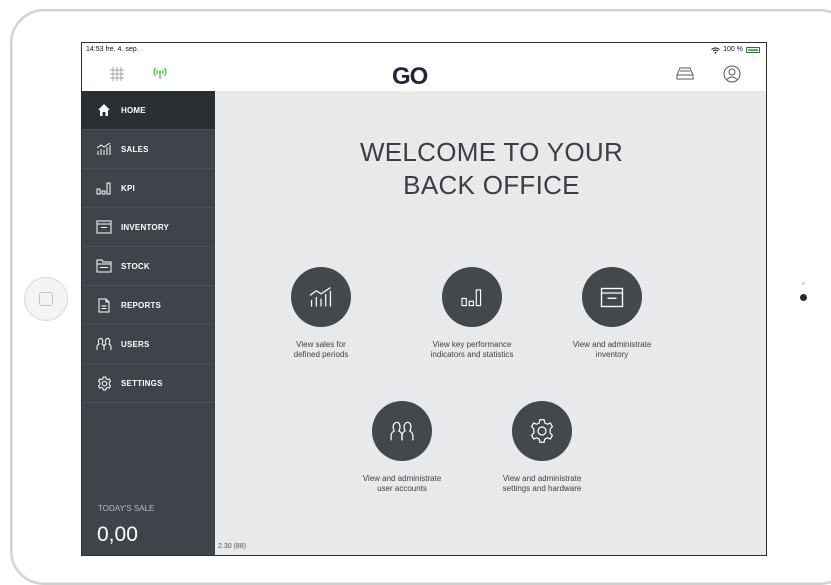 The width and height of the screenshot is (831, 585). I want to click on ipad-home-button, so click(46, 299).